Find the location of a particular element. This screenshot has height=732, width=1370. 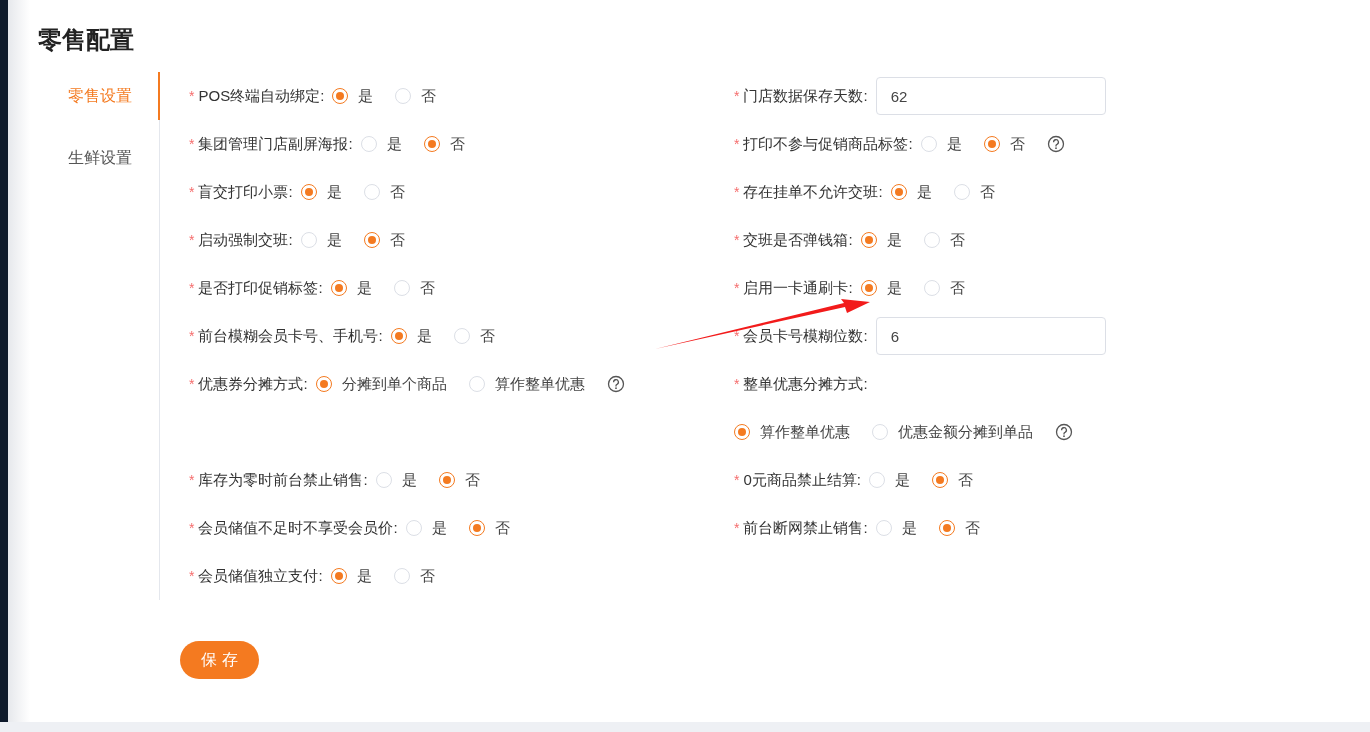

field-label: 会员储值独立支付: is located at coordinates (260, 576).